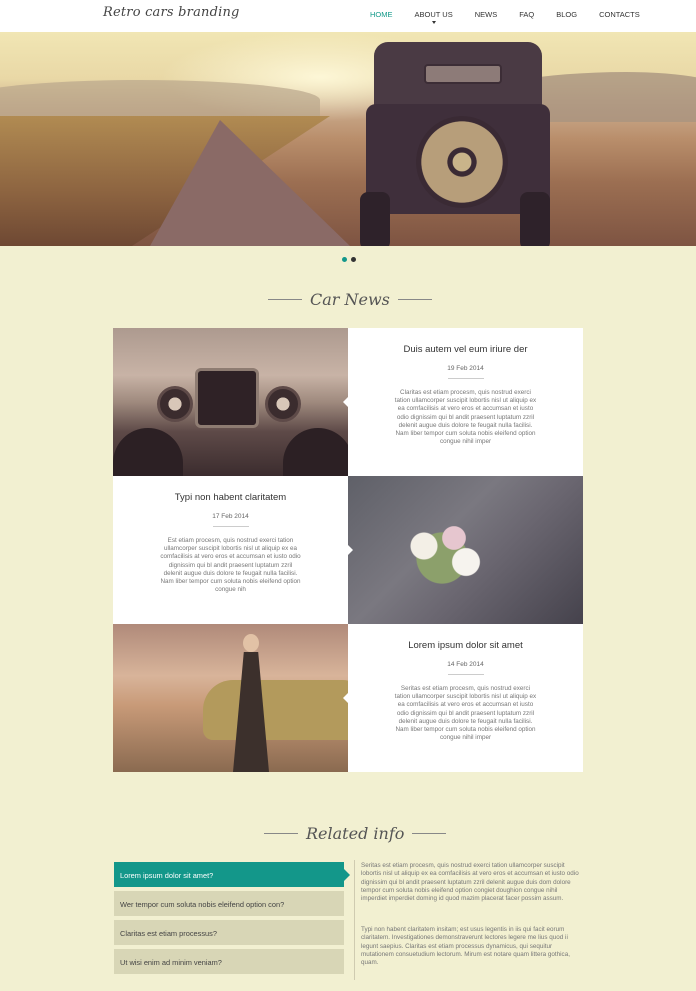 This screenshot has width=696, height=991. I want to click on slider-pagination, so click(351, 259).